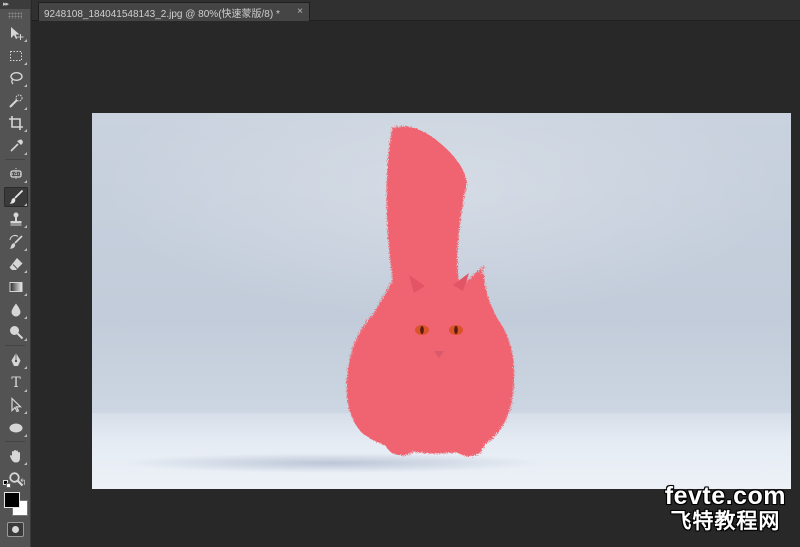 This screenshot has width=800, height=547. What do you see at coordinates (12, 500) in the screenshot?
I see `foreground-color-swatch` at bounding box center [12, 500].